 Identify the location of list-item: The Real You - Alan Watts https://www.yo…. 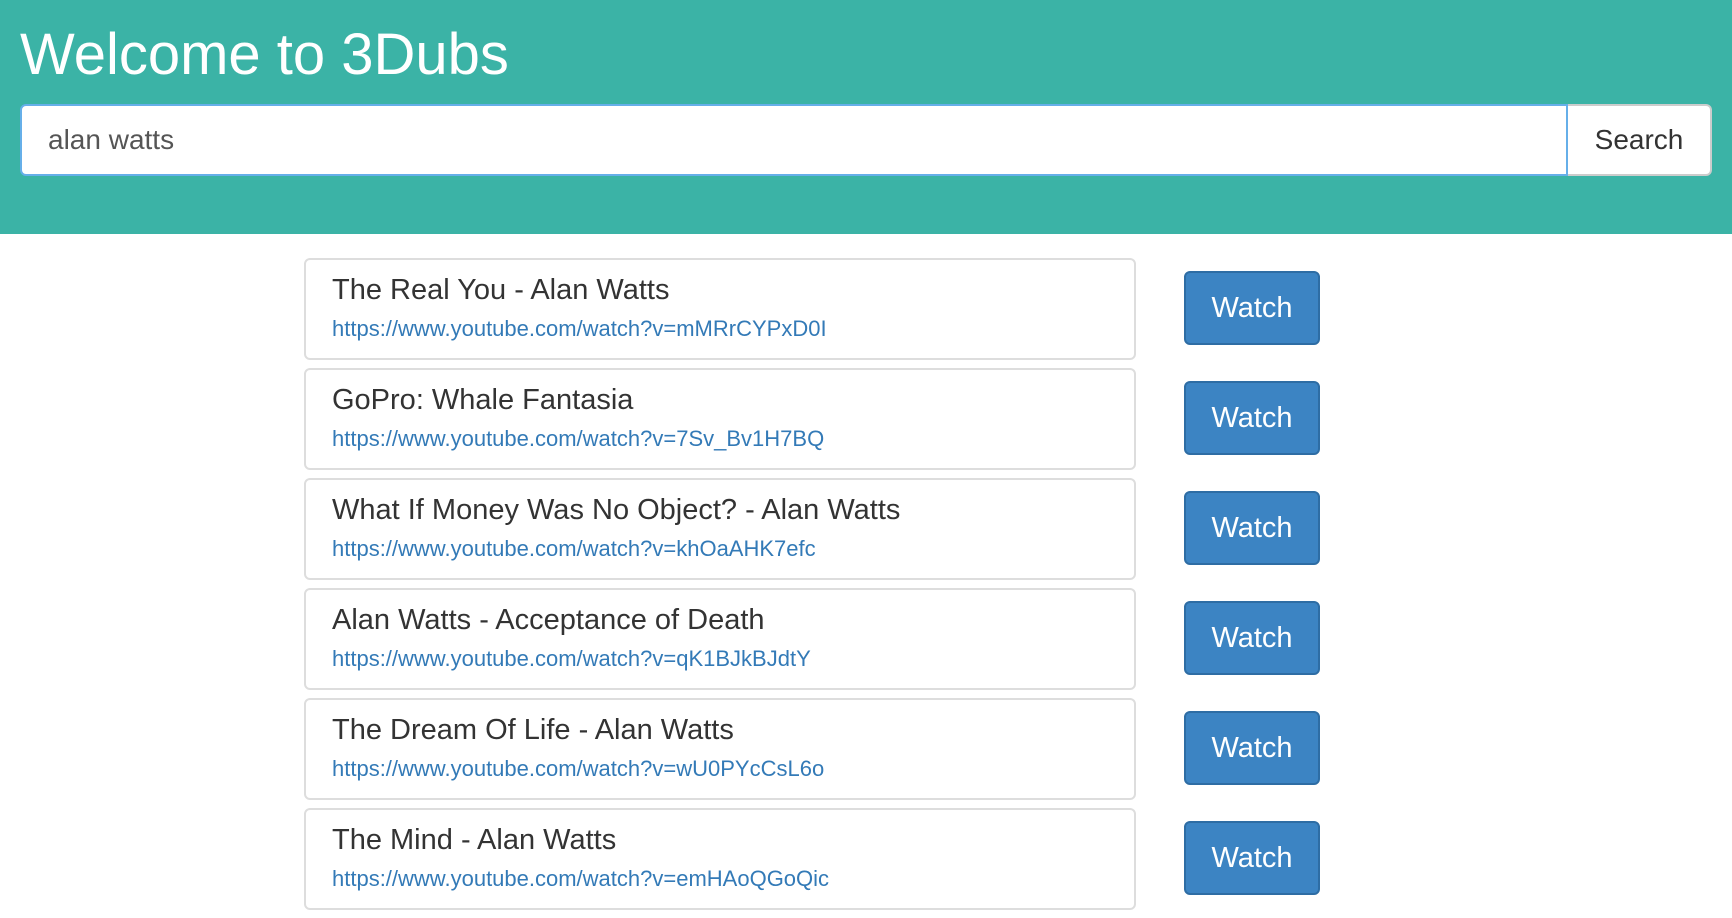
(814, 313).